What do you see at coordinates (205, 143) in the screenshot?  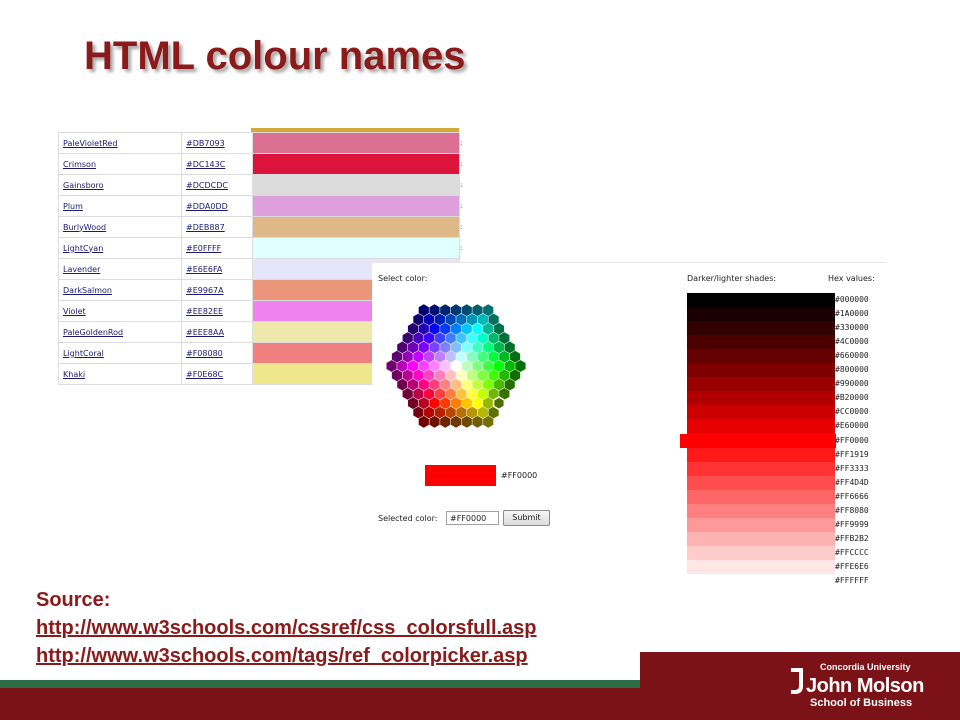 I see `color-hex-link: #DB7093` at bounding box center [205, 143].